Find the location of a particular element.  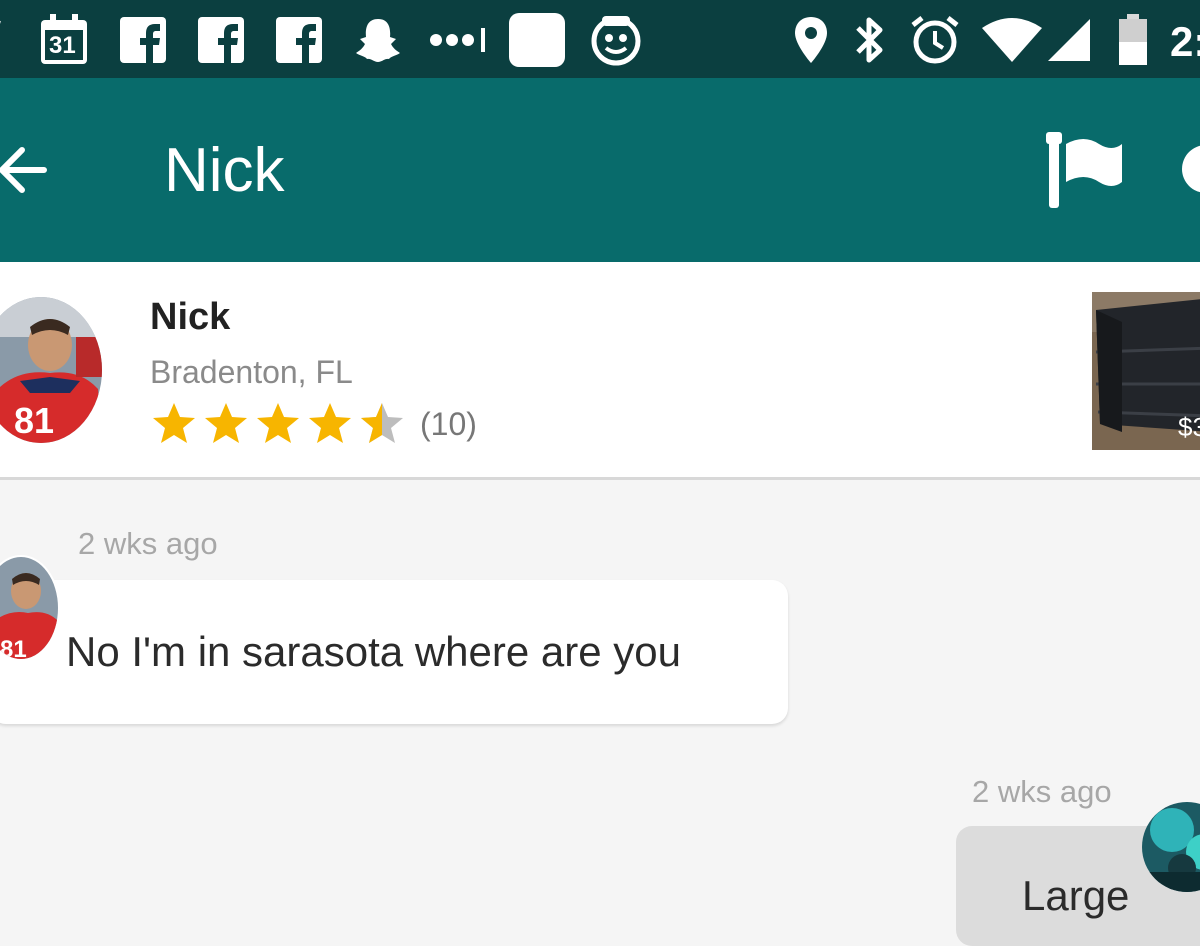

snapchat-icon is located at coordinates (378, 40).